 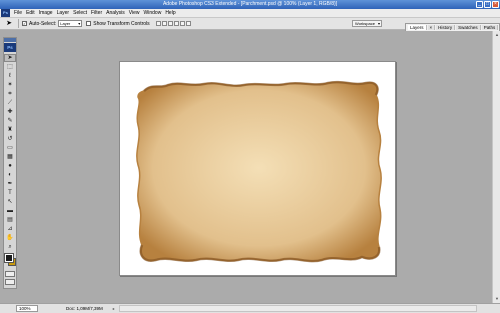 I want to click on gradient-tool-icon: ▦, so click(x=10, y=157).